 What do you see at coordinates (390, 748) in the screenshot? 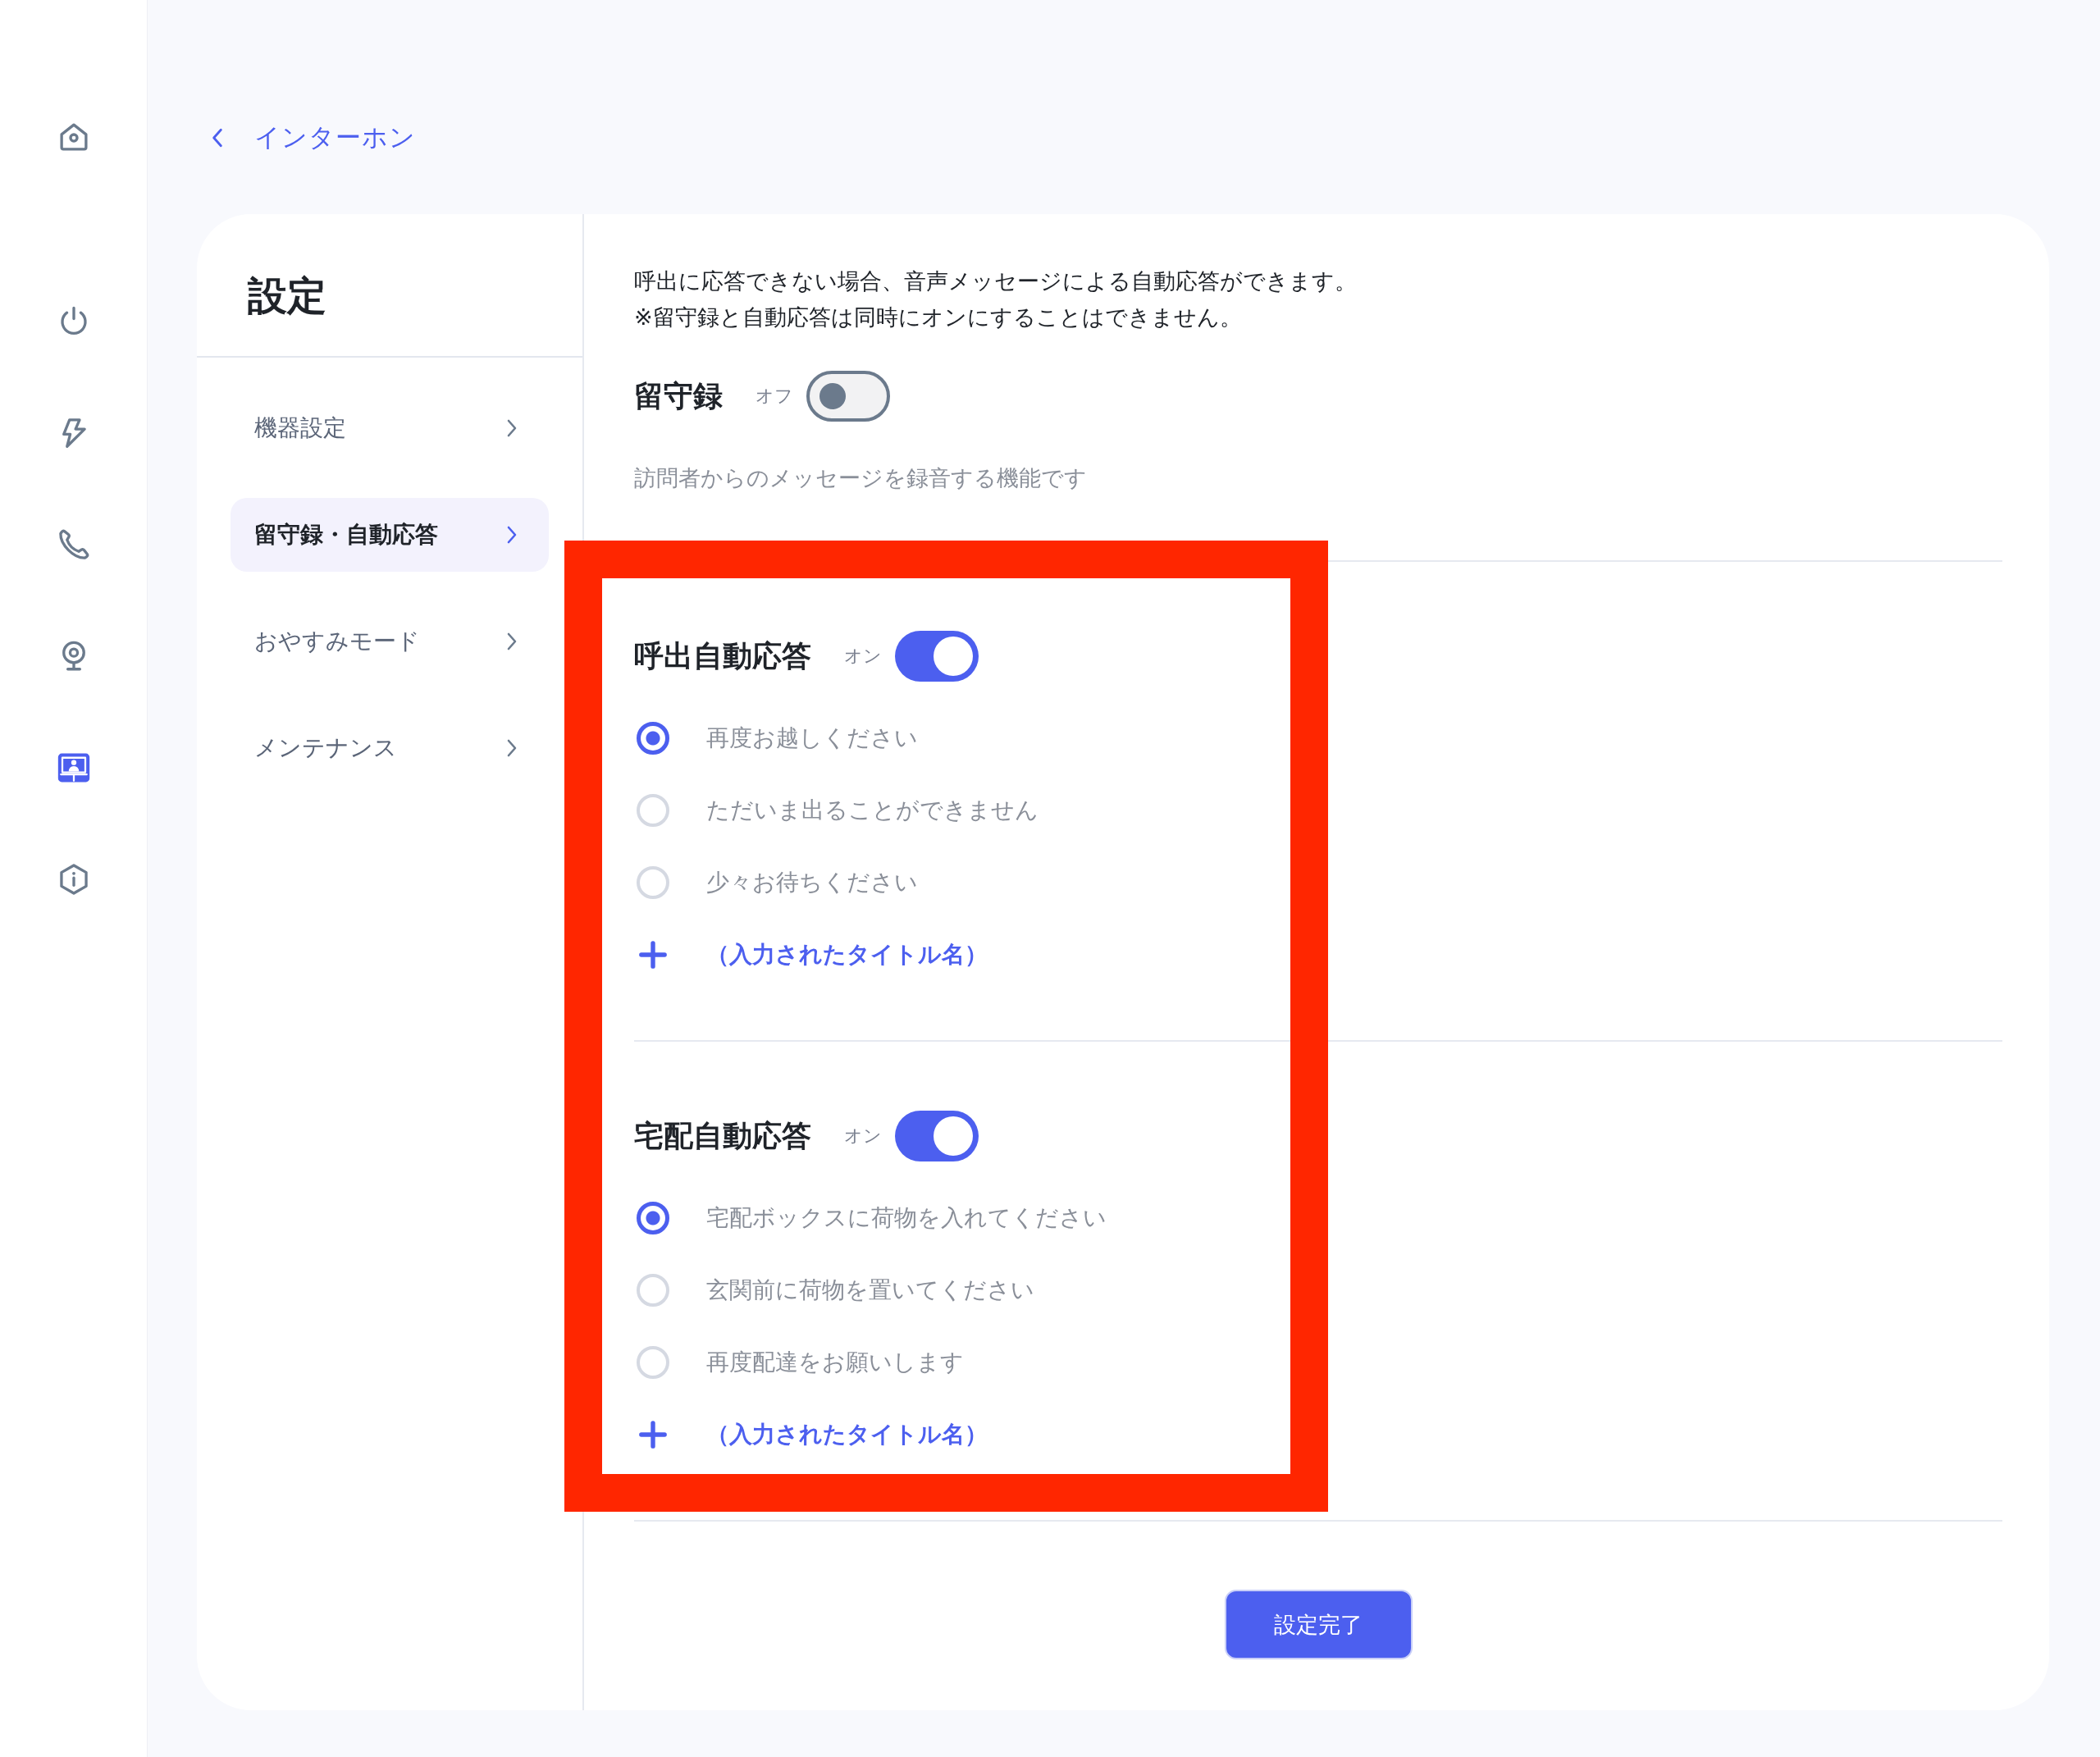
I see `settings-menu-item: メンテナンス` at bounding box center [390, 748].